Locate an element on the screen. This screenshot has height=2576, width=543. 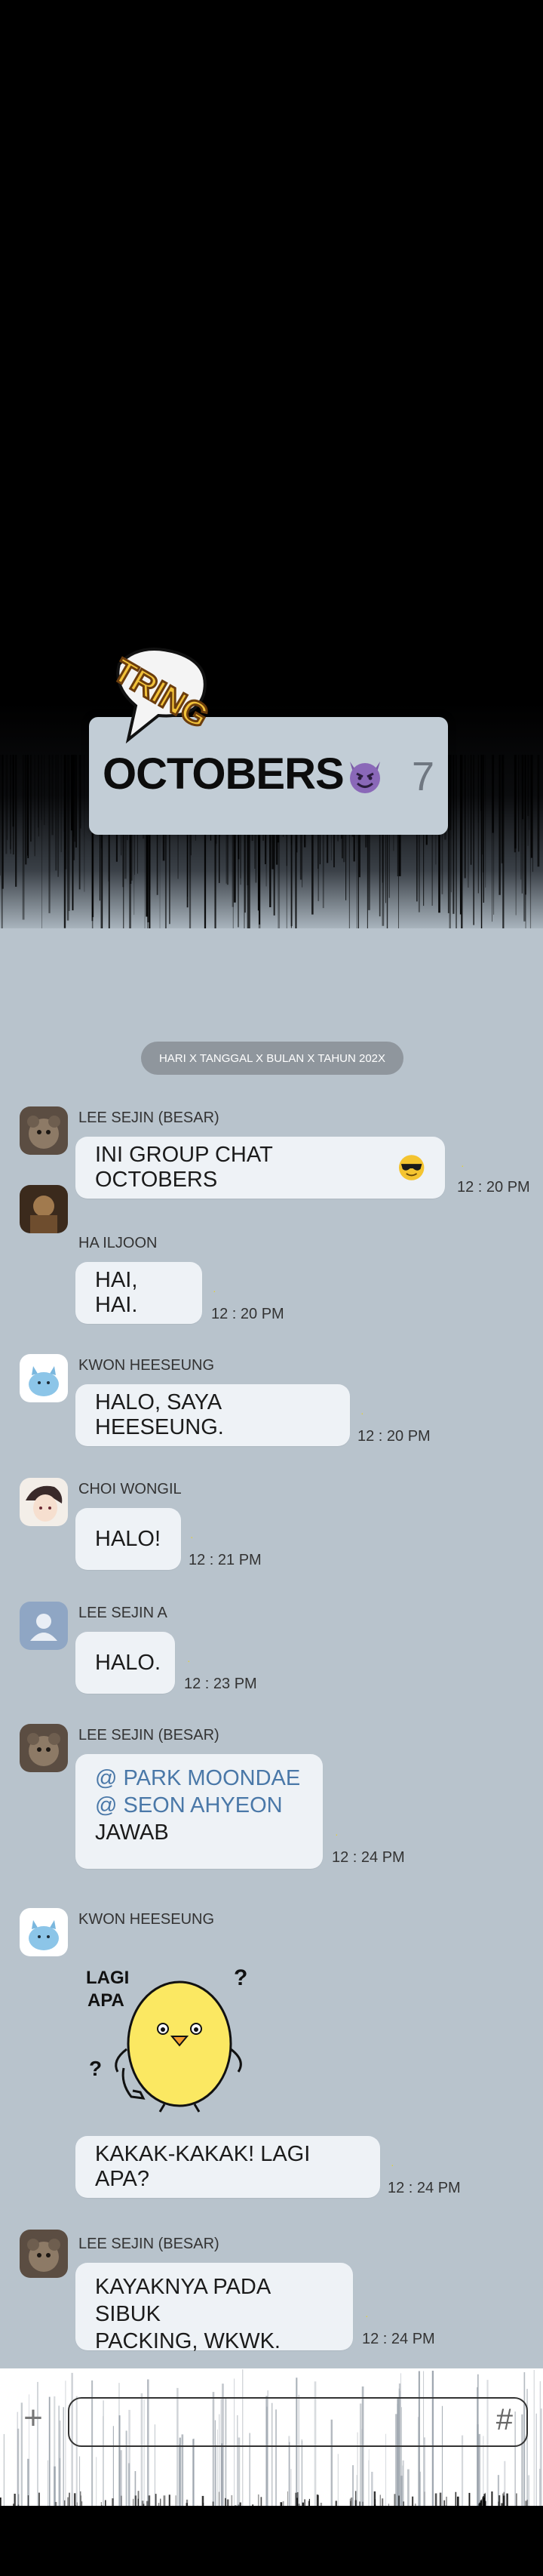
sender-name: CHOI WONGIL is located at coordinates (130, 1489).